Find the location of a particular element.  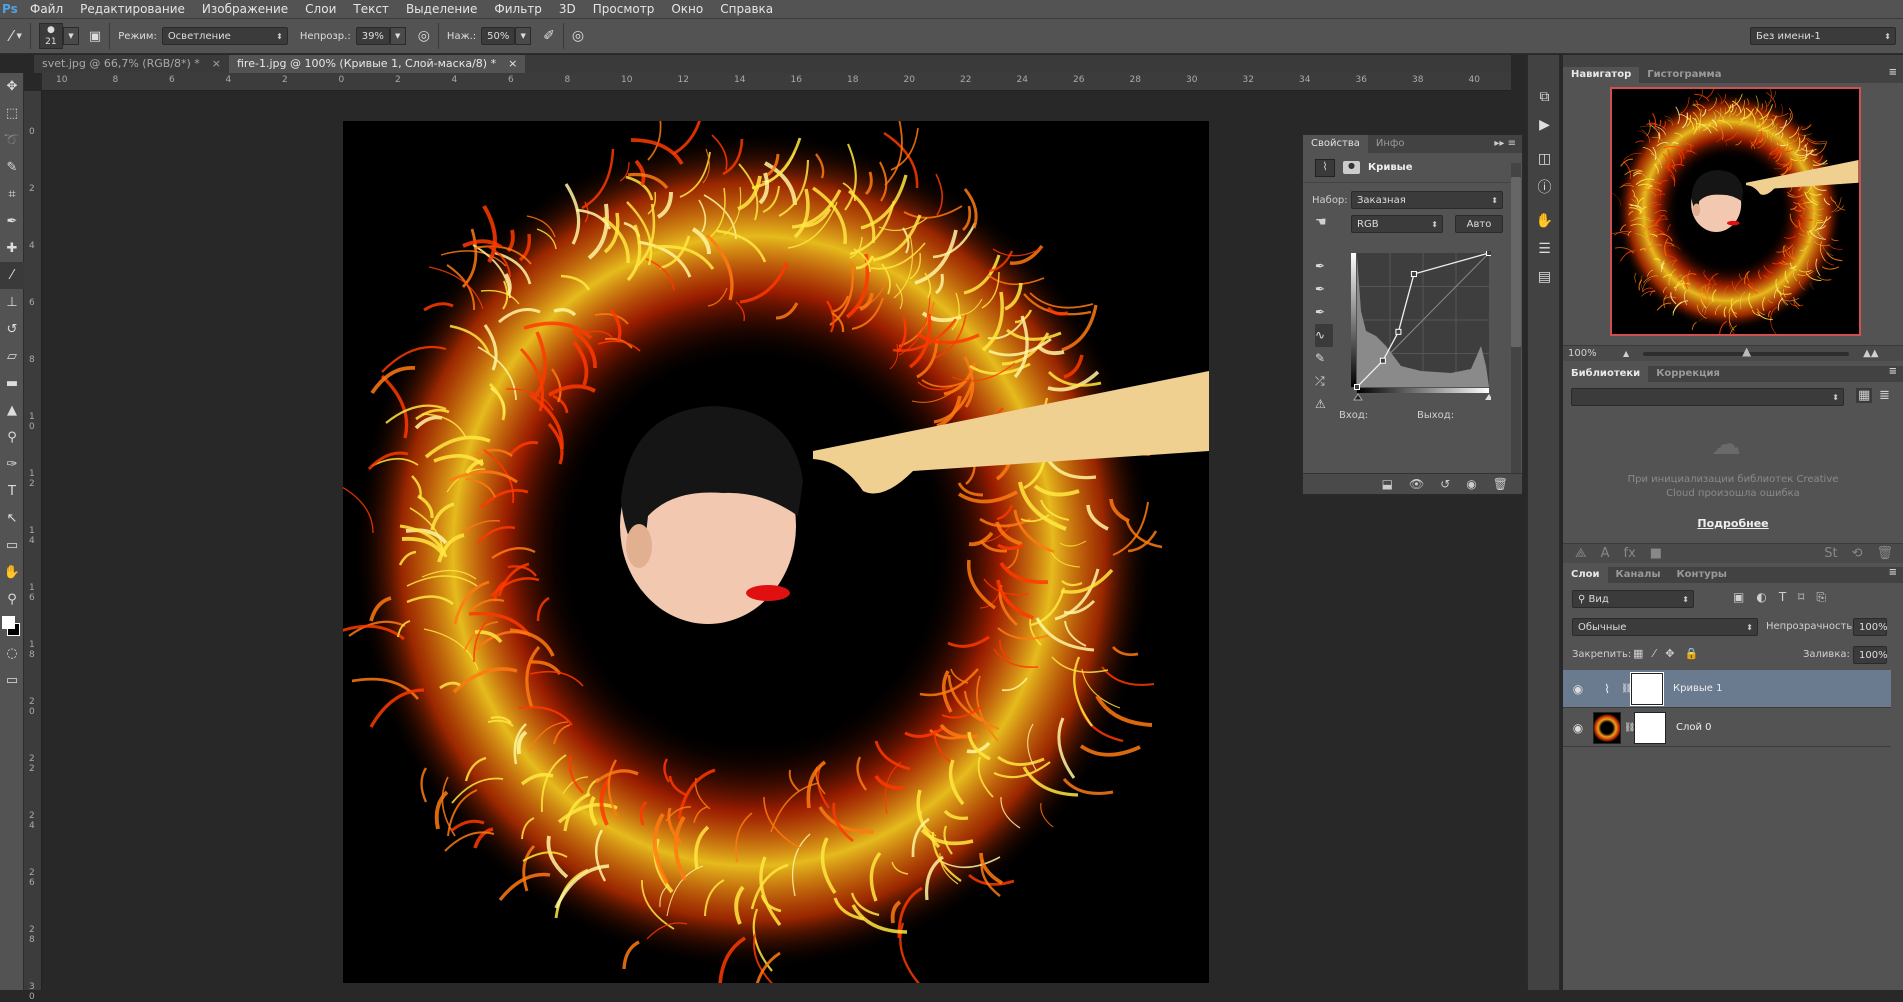

layer-opacity-input: 100% is located at coordinates (1870, 627).